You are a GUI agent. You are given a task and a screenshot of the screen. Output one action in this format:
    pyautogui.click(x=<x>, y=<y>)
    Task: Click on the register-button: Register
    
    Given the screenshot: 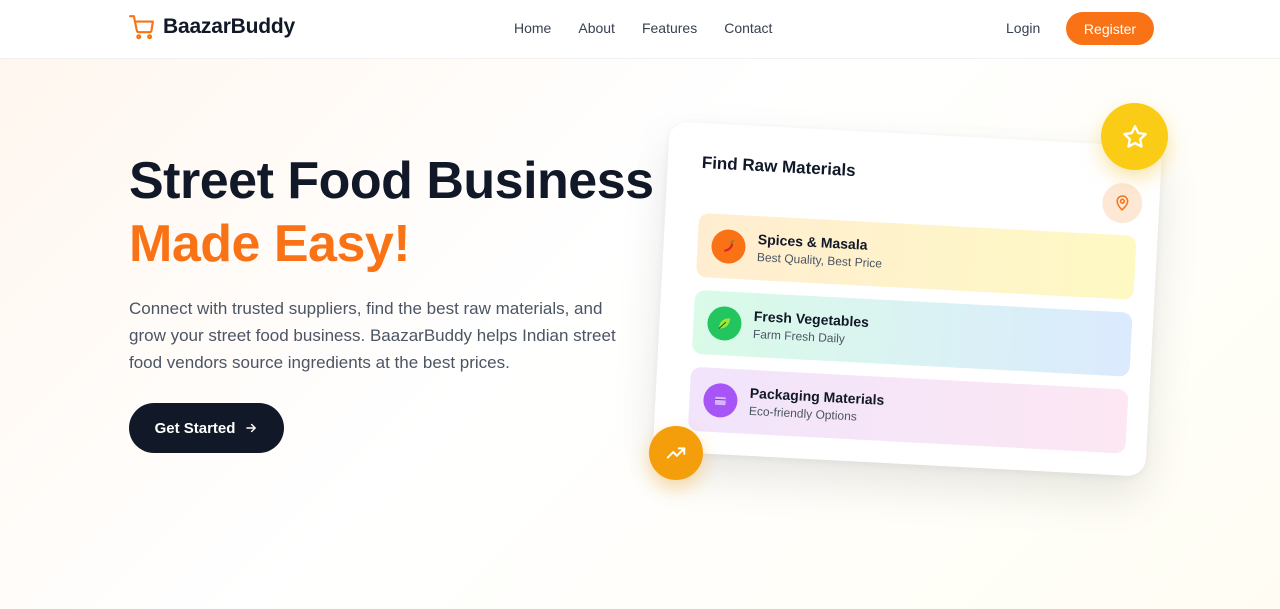 What is the action you would take?
    pyautogui.click(x=1110, y=28)
    